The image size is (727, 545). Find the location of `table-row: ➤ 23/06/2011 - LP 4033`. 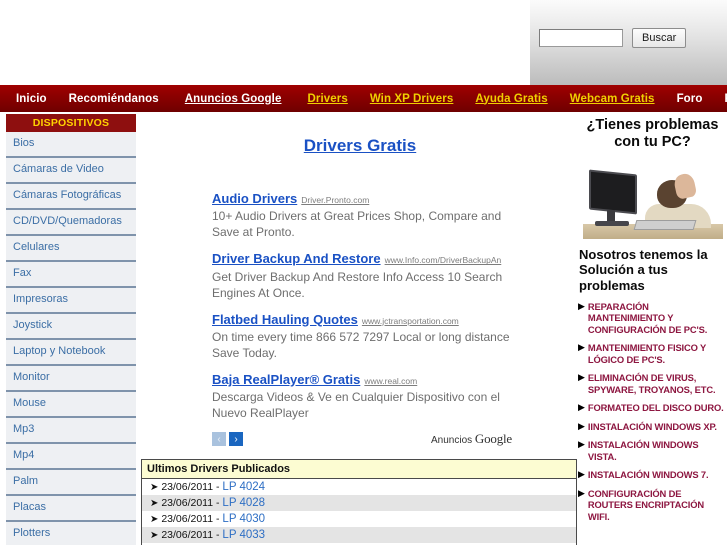

table-row: ➤ 23/06/2011 - LP 4033 is located at coordinates (359, 535).